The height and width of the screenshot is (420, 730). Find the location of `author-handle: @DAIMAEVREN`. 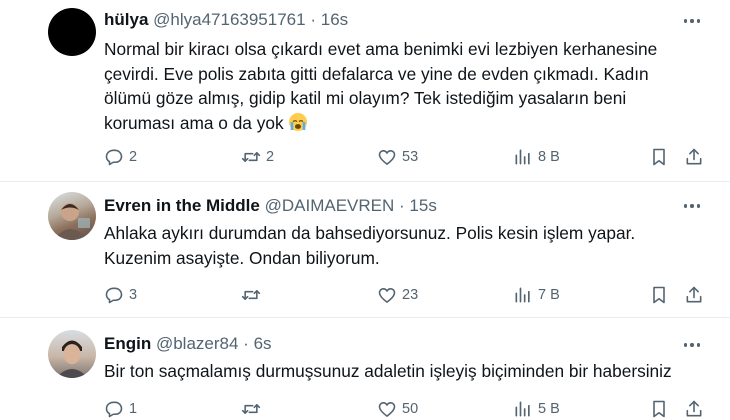

author-handle: @DAIMAEVREN is located at coordinates (330, 205).